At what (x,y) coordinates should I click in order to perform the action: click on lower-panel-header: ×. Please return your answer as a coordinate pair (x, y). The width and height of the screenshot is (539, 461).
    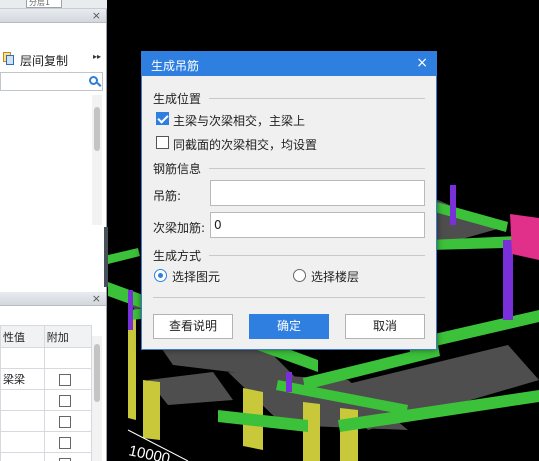
    Looking at the image, I should click on (53, 299).